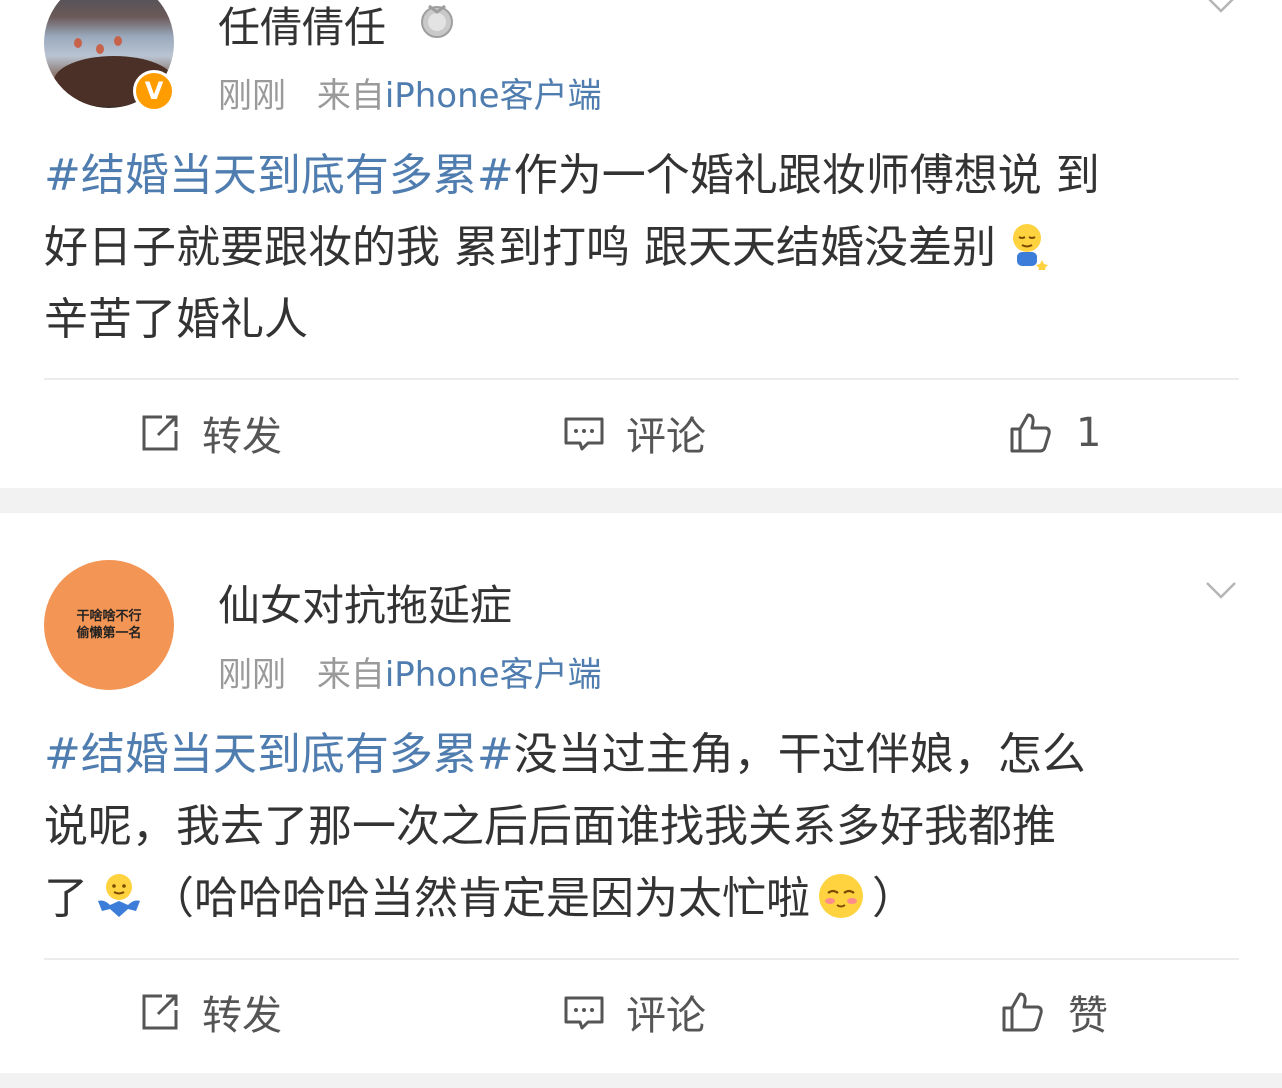 This screenshot has width=1282, height=1088. Describe the element at coordinates (644, 320) in the screenshot. I see `content-line: 辛苦了婚礼人` at that location.